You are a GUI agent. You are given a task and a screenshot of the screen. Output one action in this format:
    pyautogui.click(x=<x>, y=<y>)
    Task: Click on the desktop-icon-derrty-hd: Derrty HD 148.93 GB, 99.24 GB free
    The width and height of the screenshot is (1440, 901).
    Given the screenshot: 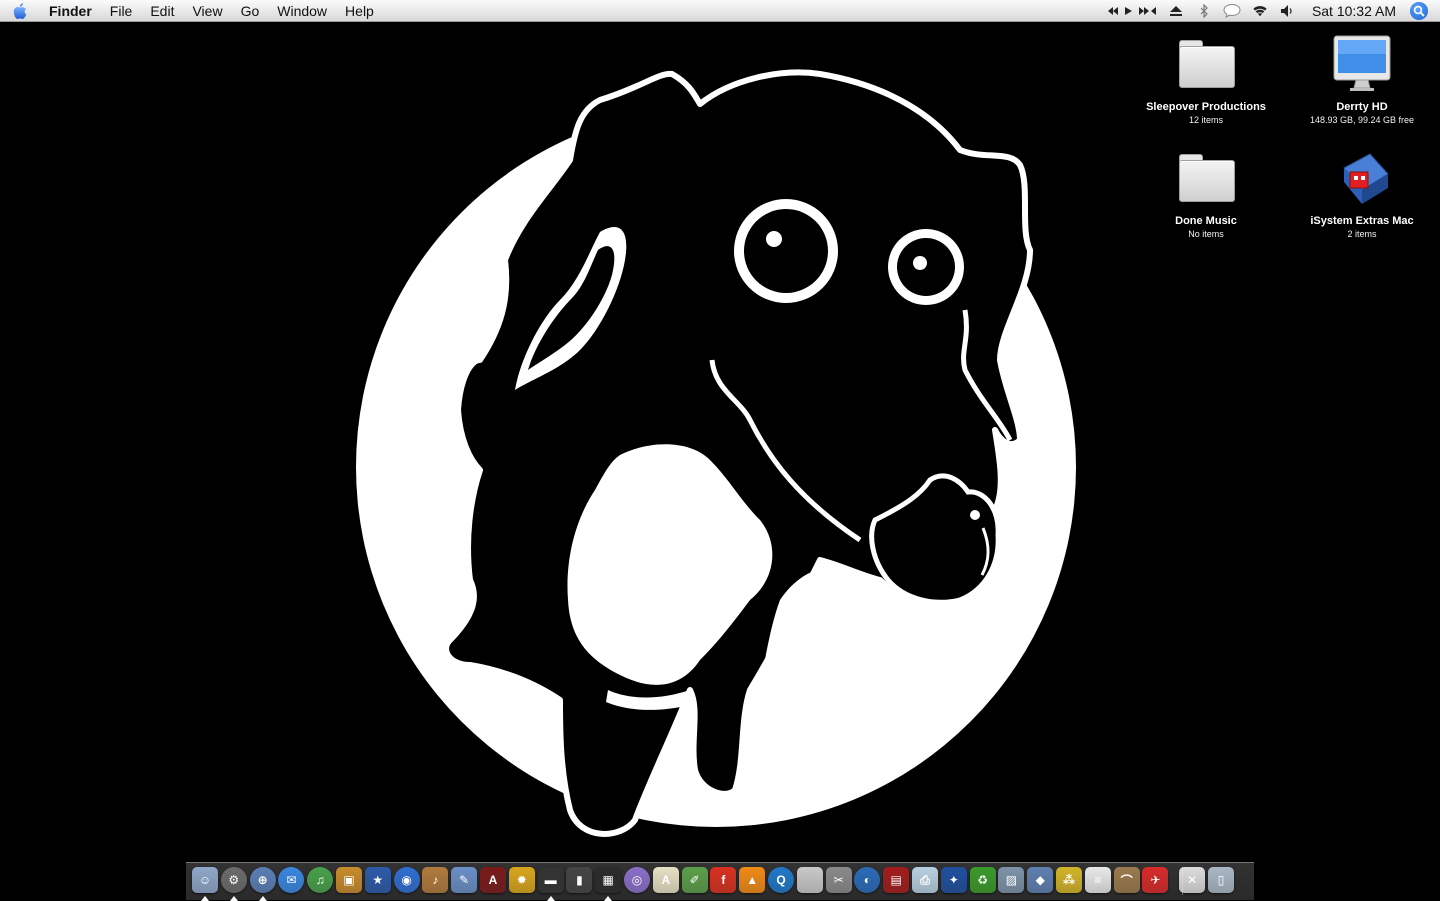 What is the action you would take?
    pyautogui.click(x=1362, y=80)
    